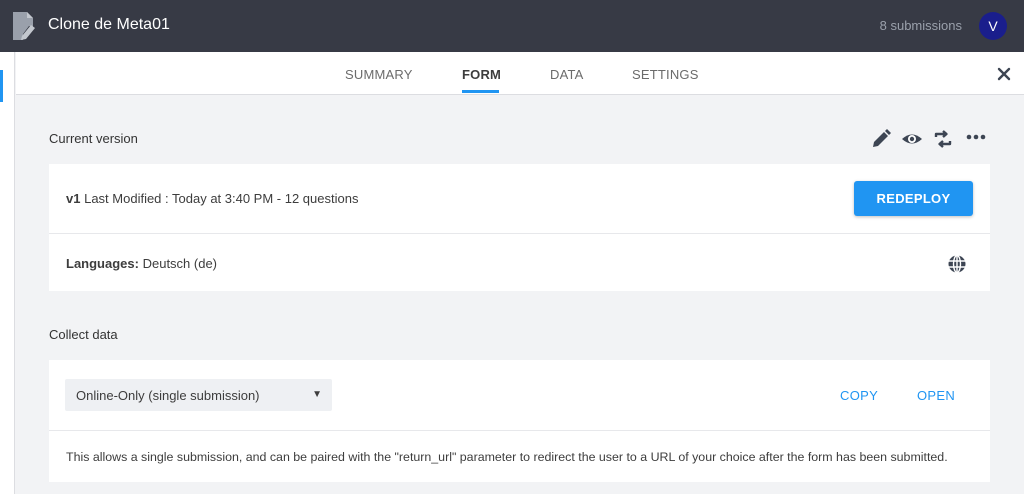 Image resolution: width=1024 pixels, height=494 pixels. I want to click on tab-bar: SUMMARY FORM DATA SETTINGS, so click(520, 73).